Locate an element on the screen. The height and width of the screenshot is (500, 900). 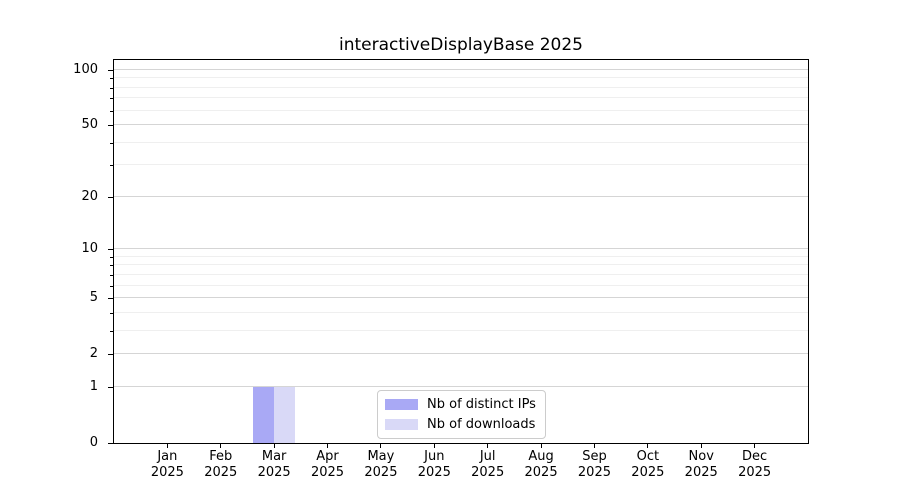
legend-item-downloads: Nb of downloads is located at coordinates (460, 424).